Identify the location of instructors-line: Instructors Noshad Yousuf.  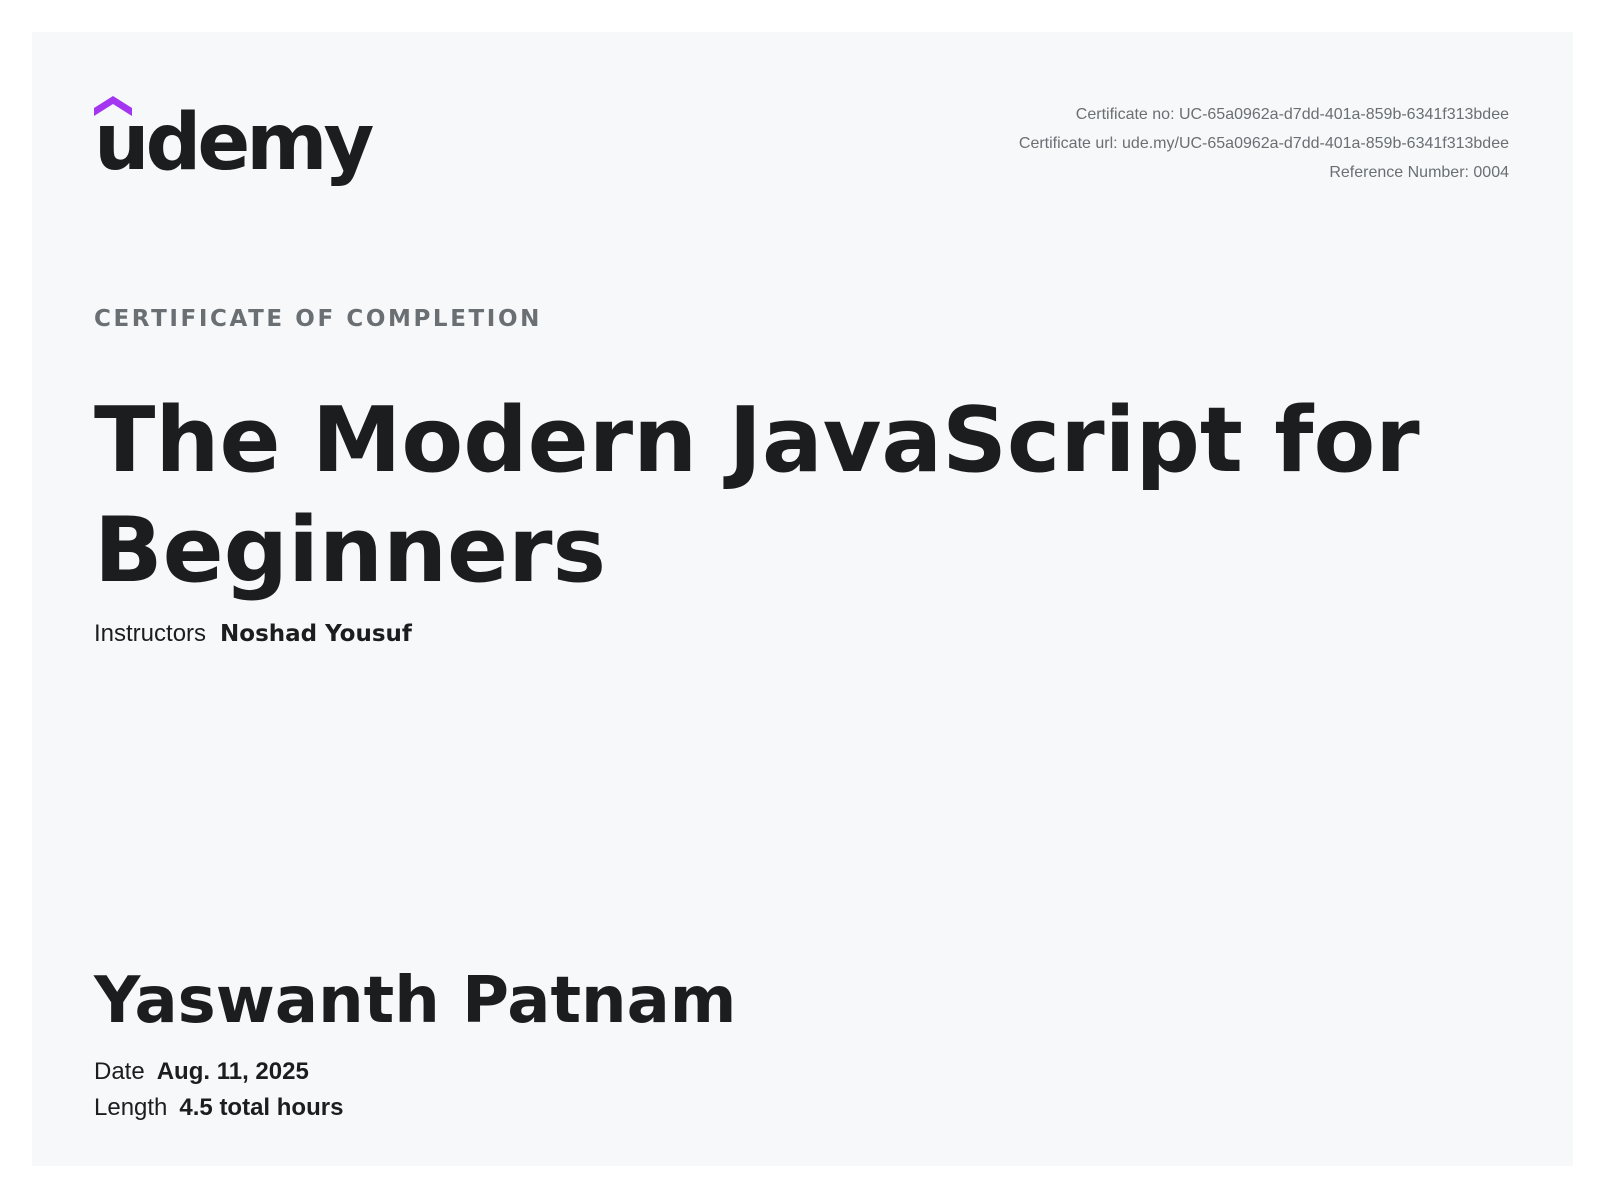
(253, 634).